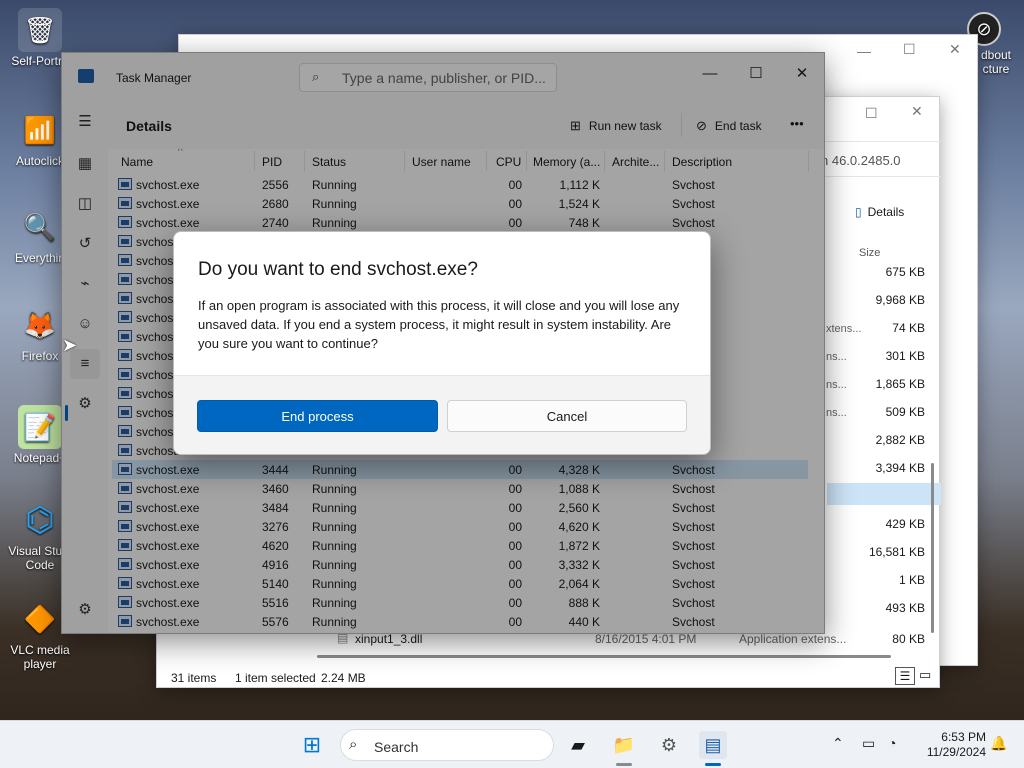 This screenshot has height=768, width=1024. What do you see at coordinates (838, 743) in the screenshot?
I see `chevron-up-icon: ⌃` at bounding box center [838, 743].